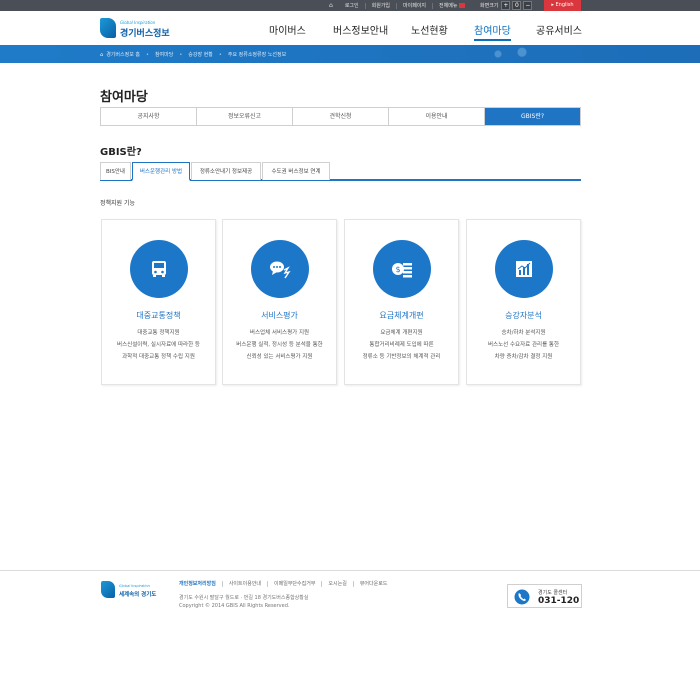 This screenshot has width=700, height=687. Describe the element at coordinates (245, 116) in the screenshot. I see `tab-error-report: 정보오류신고` at that location.